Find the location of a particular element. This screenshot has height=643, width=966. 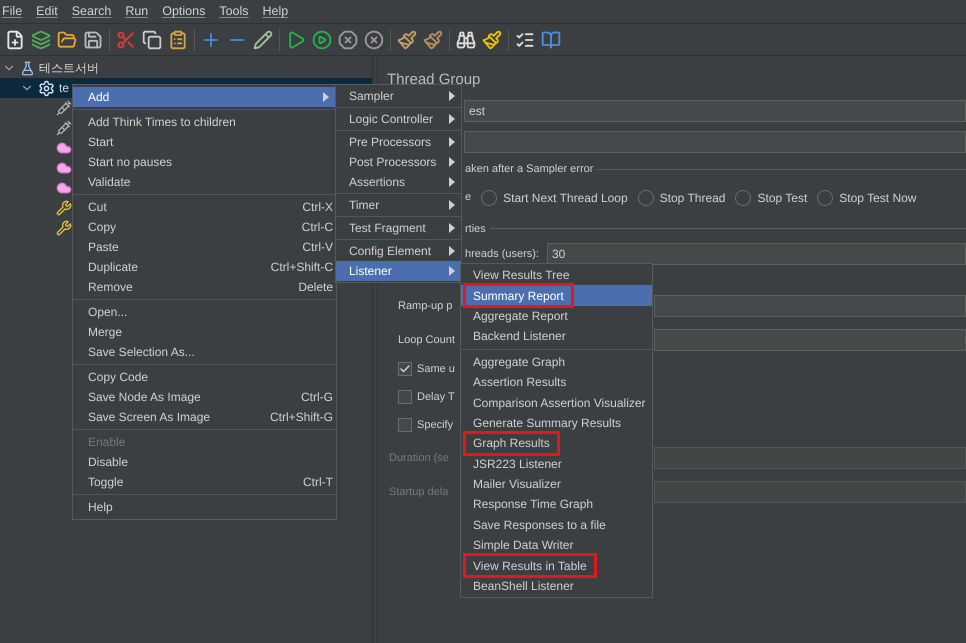

radio-label: Stop Test Now is located at coordinates (877, 198).